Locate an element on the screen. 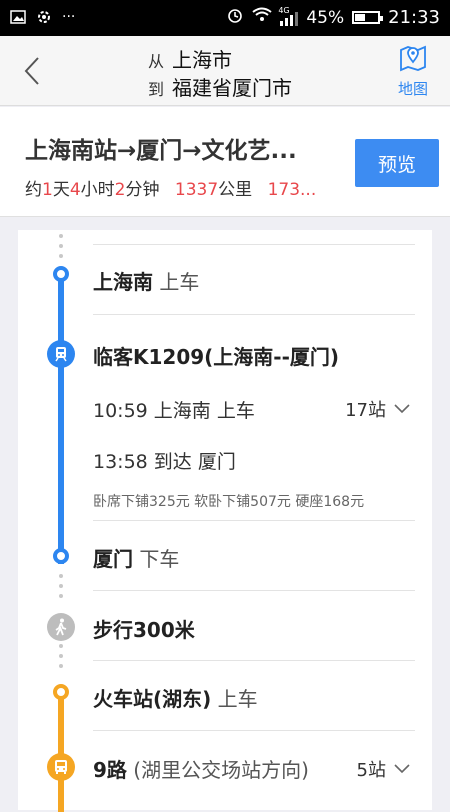 The width and height of the screenshot is (450, 812). to-prefix: 到 is located at coordinates (156, 89).